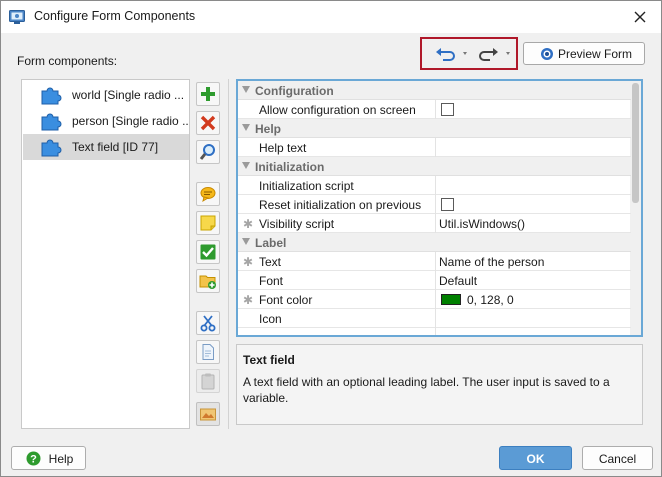 This screenshot has width=662, height=477. What do you see at coordinates (331, 17) in the screenshot?
I see `title-bar: Configure Form Components` at bounding box center [331, 17].